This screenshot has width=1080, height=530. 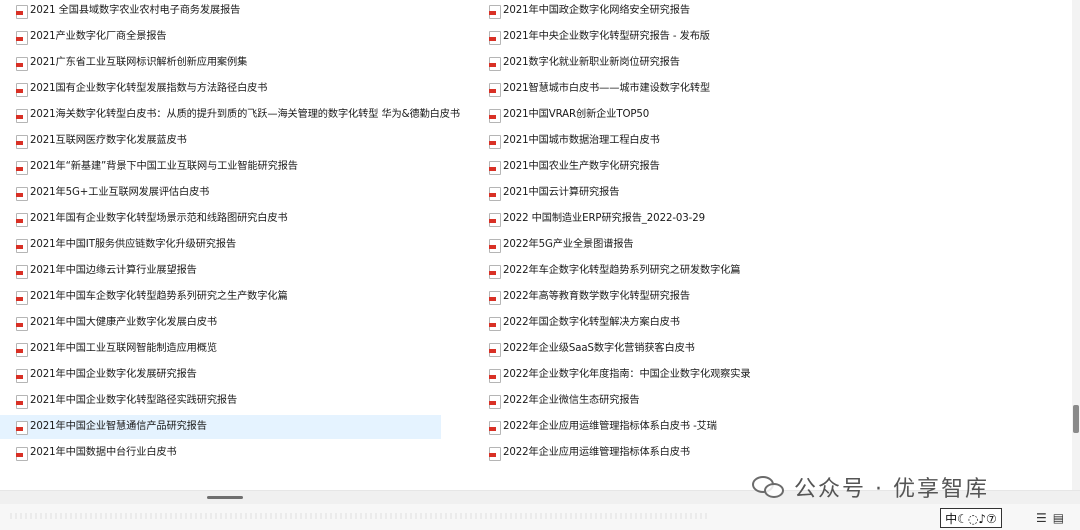 I want to click on file-name: 2021年中央企业数字化转型研究报告 - 发布版, so click(x=606, y=36).